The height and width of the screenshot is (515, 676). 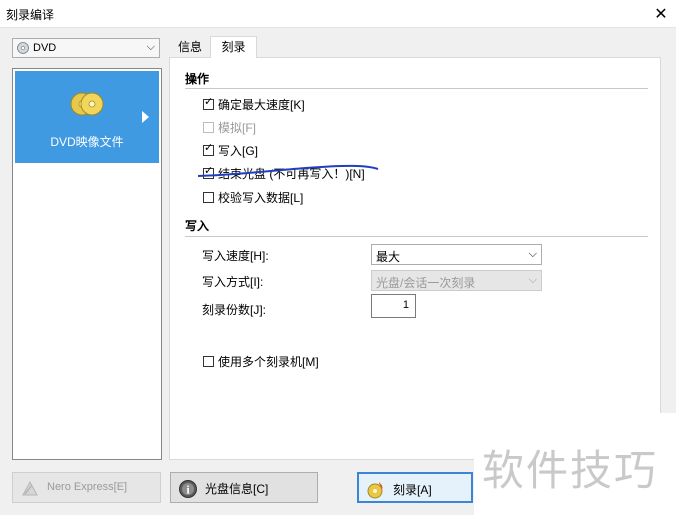 I want to click on burn-button: 刻录[A], so click(x=415, y=487).